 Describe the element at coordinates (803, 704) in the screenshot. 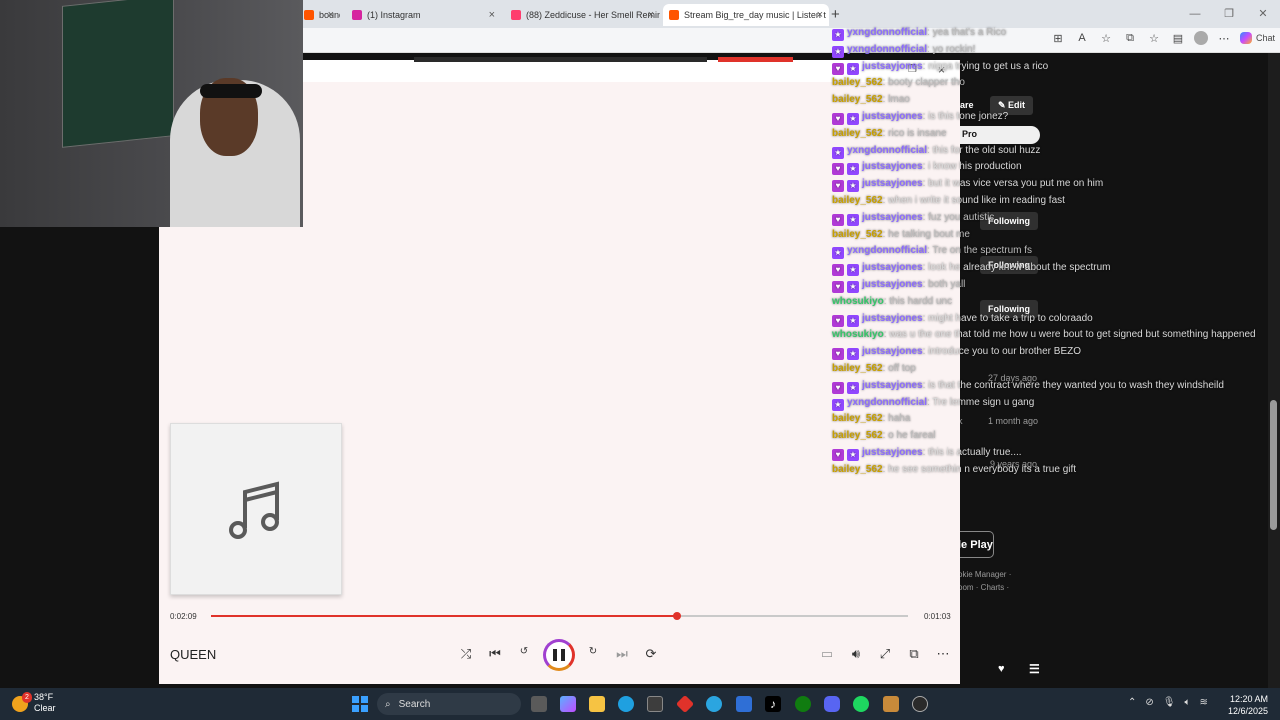

I see `xbox-icon` at that location.